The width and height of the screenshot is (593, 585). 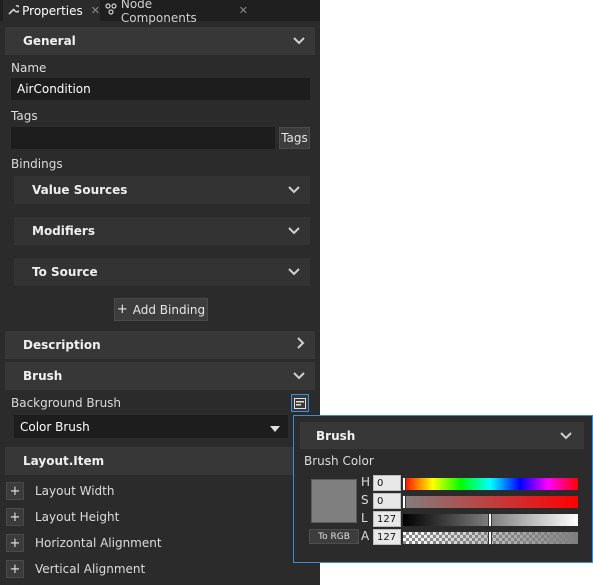 What do you see at coordinates (334, 536) in the screenshot?
I see `to-rgb-button: To RGB` at bounding box center [334, 536].